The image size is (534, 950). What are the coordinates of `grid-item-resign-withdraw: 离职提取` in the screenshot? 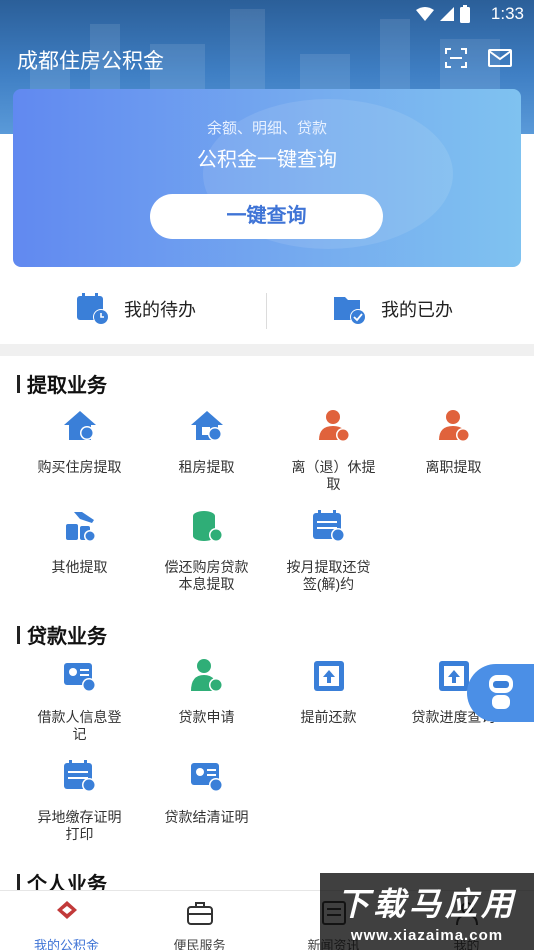 It's located at (453, 442).